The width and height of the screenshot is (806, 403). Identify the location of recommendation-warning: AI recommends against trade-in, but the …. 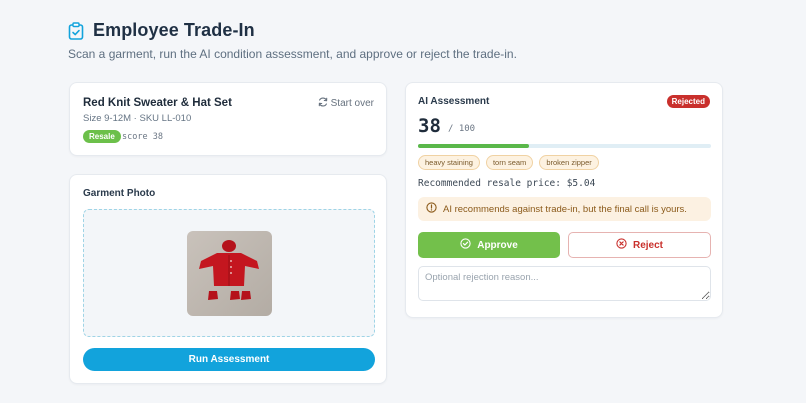
(564, 209).